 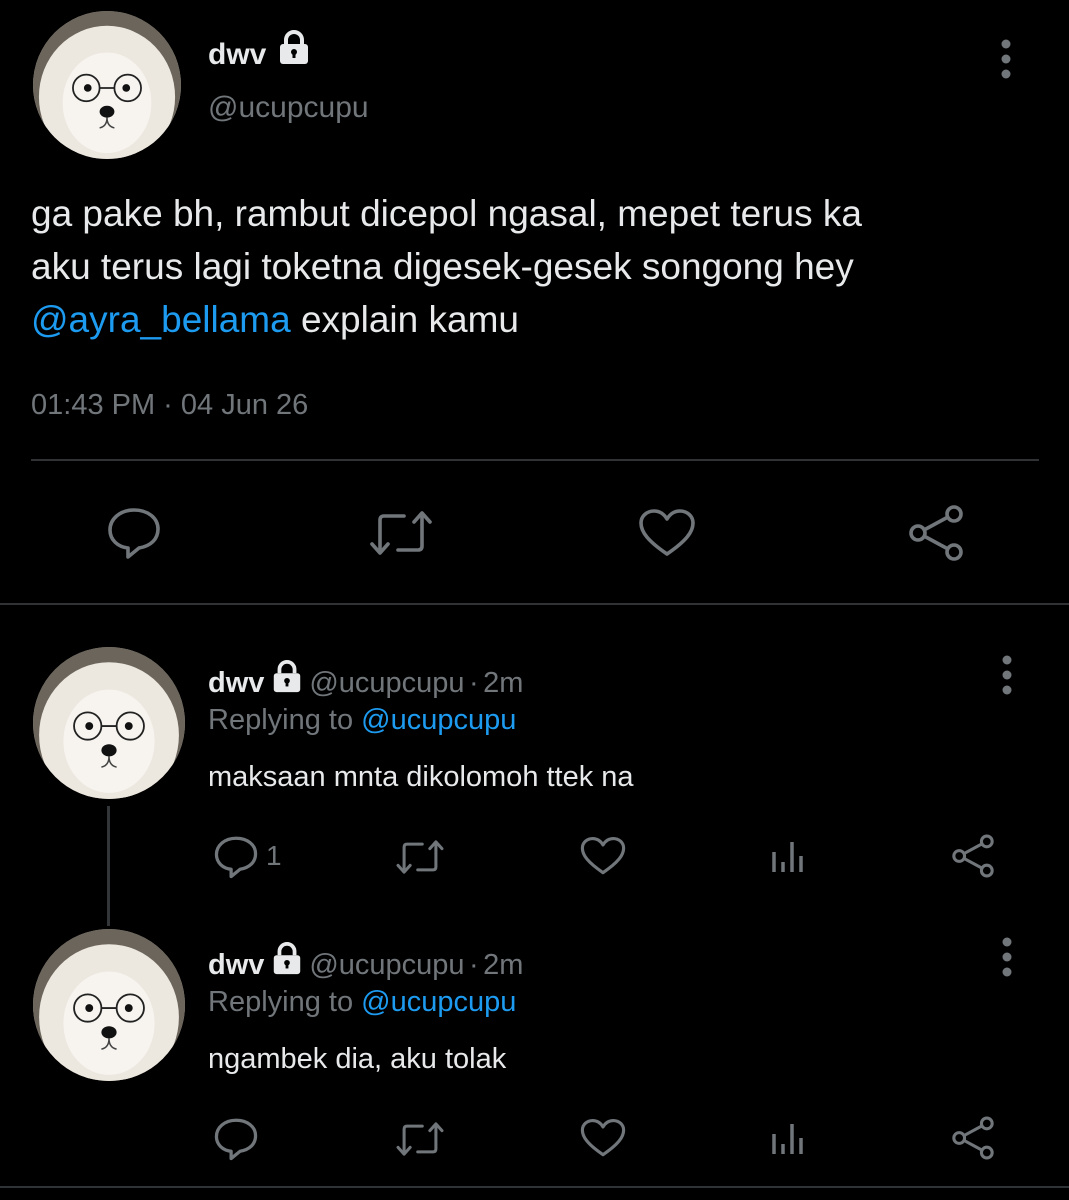 I want to click on reply-count: 1, so click(x=274, y=855).